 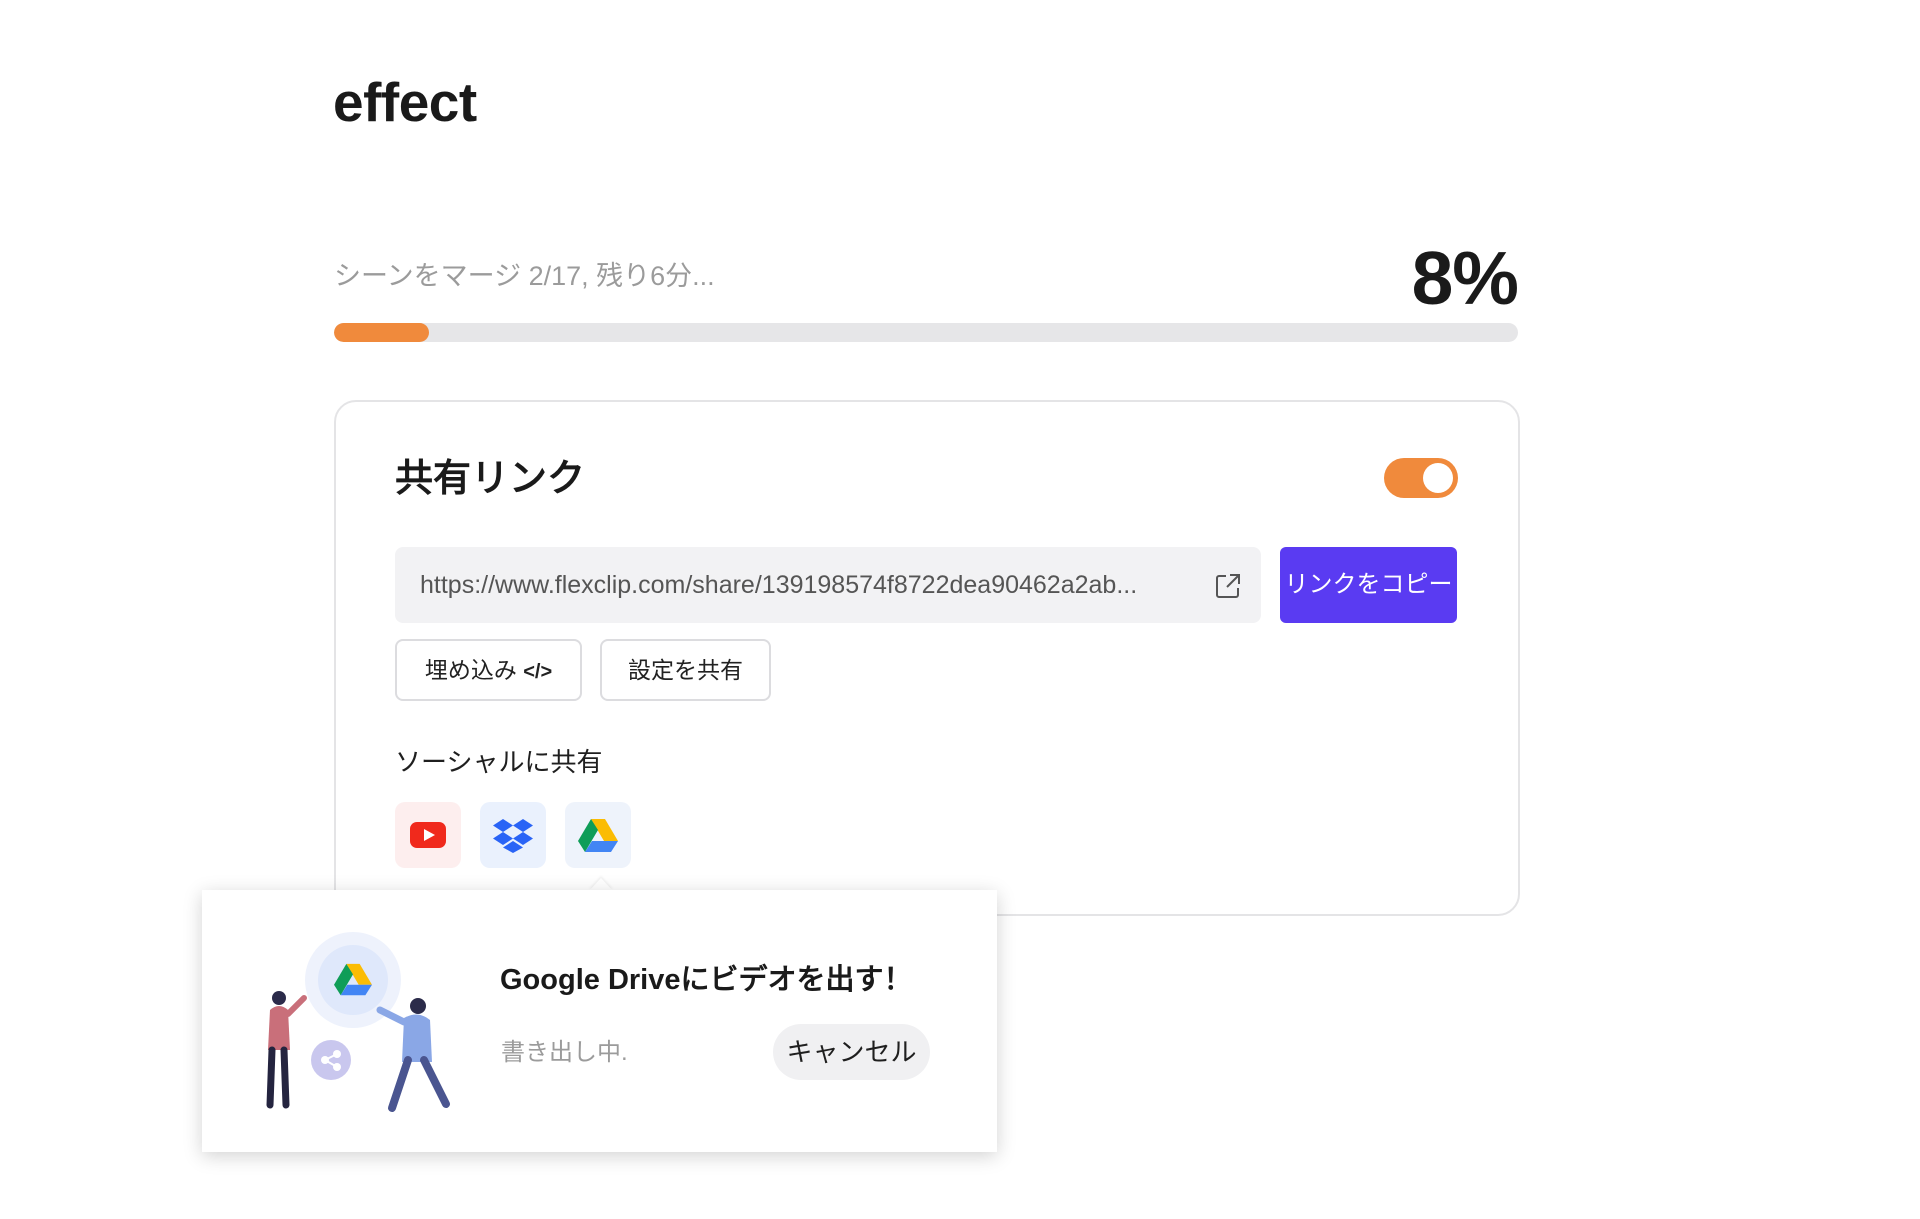 What do you see at coordinates (538, 672) in the screenshot?
I see `code-icon: </>` at bounding box center [538, 672].